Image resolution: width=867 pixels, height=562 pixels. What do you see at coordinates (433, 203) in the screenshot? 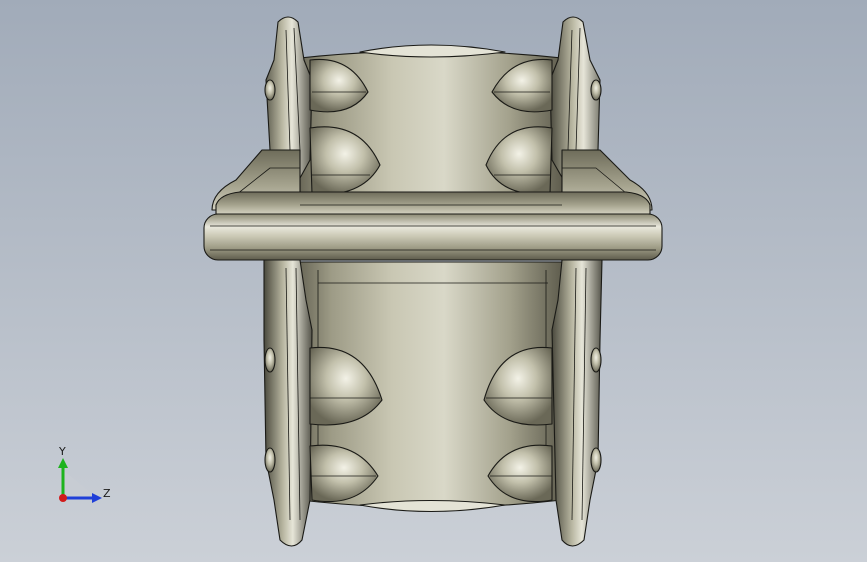
I see `flange-top-face` at bounding box center [433, 203].